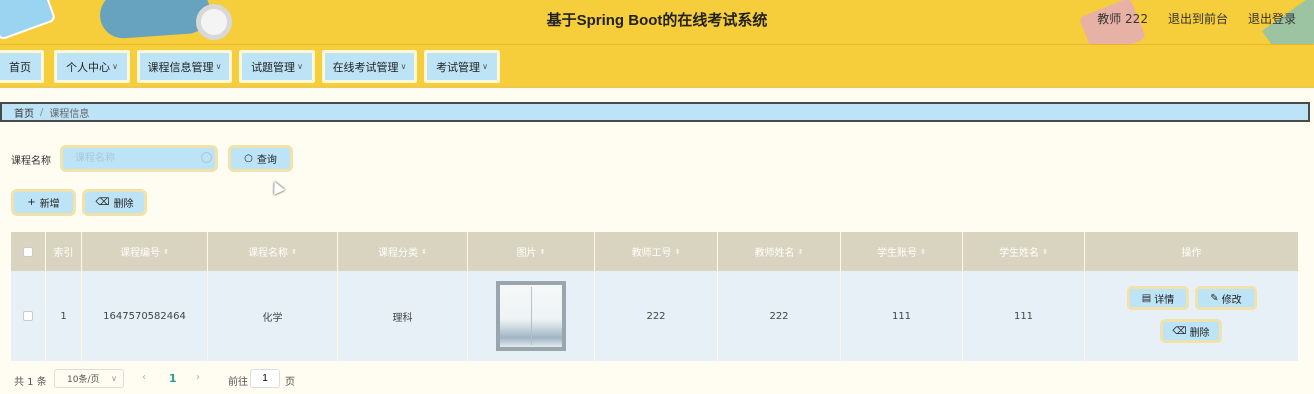 The width and height of the screenshot is (1314, 394). I want to click on nav-item-label: 首页, so click(20, 67).